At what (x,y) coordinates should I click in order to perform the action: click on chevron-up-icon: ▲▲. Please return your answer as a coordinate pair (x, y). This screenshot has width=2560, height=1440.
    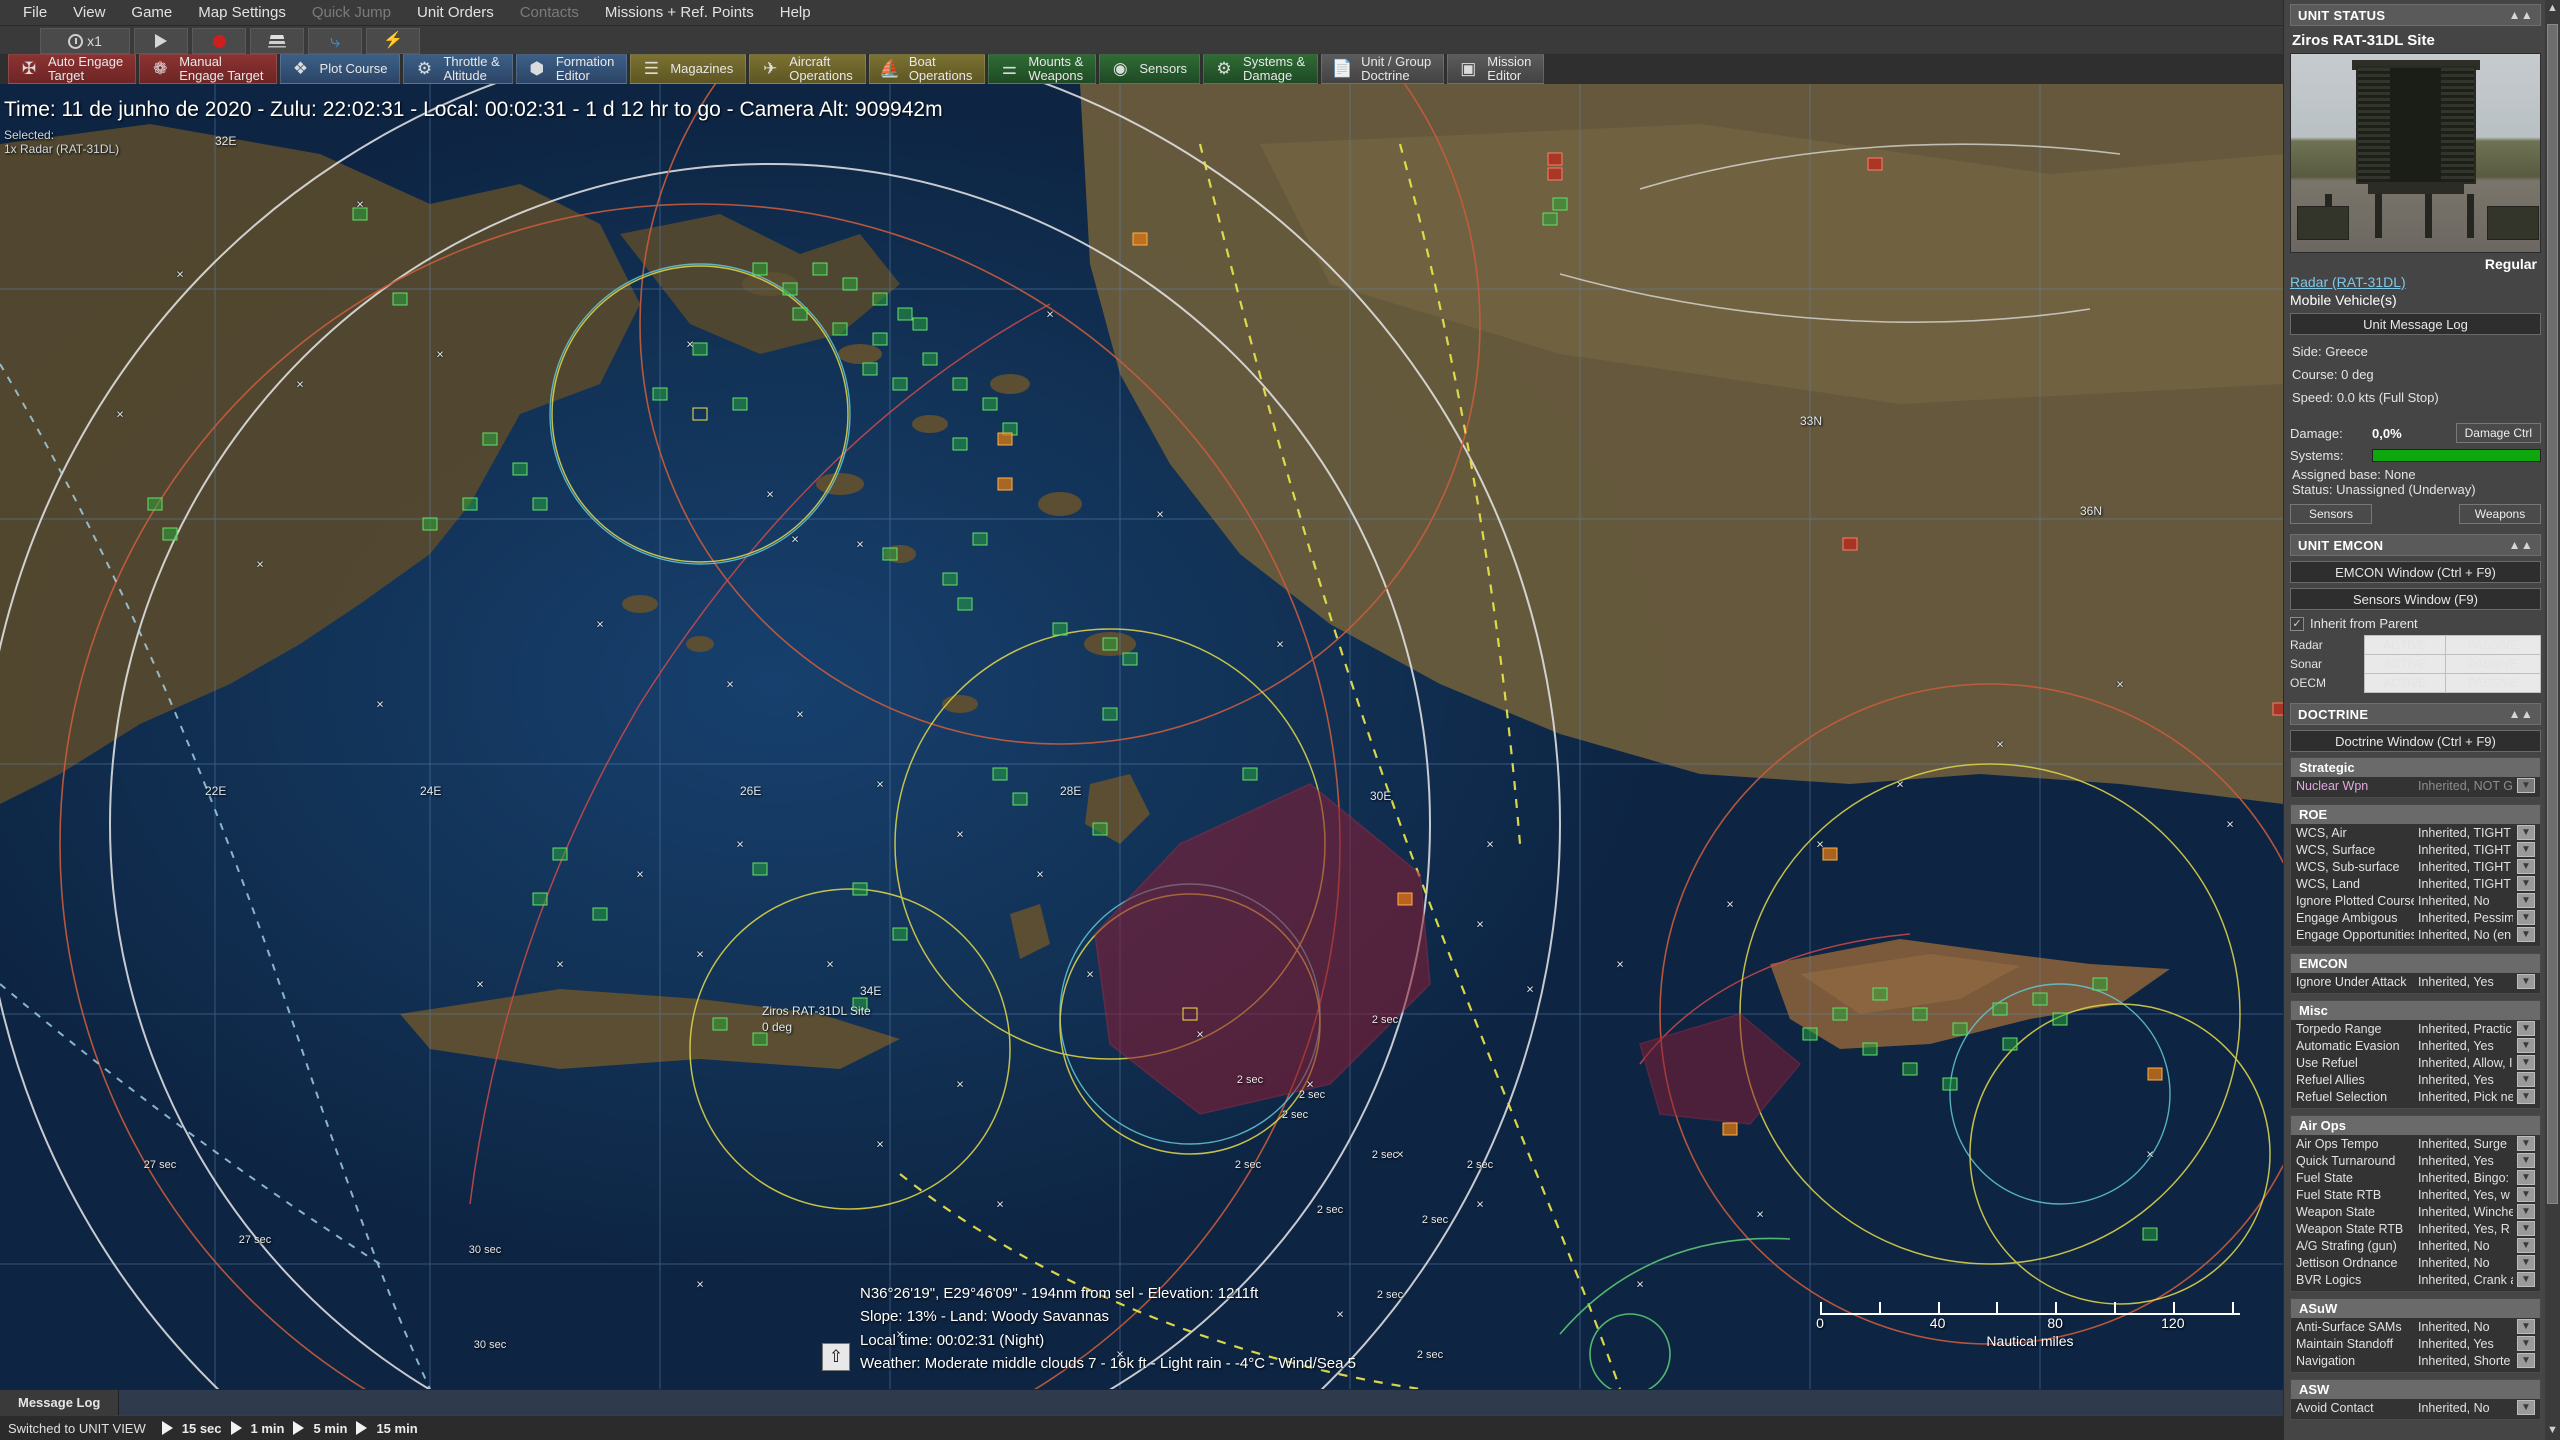
    Looking at the image, I should click on (2521, 15).